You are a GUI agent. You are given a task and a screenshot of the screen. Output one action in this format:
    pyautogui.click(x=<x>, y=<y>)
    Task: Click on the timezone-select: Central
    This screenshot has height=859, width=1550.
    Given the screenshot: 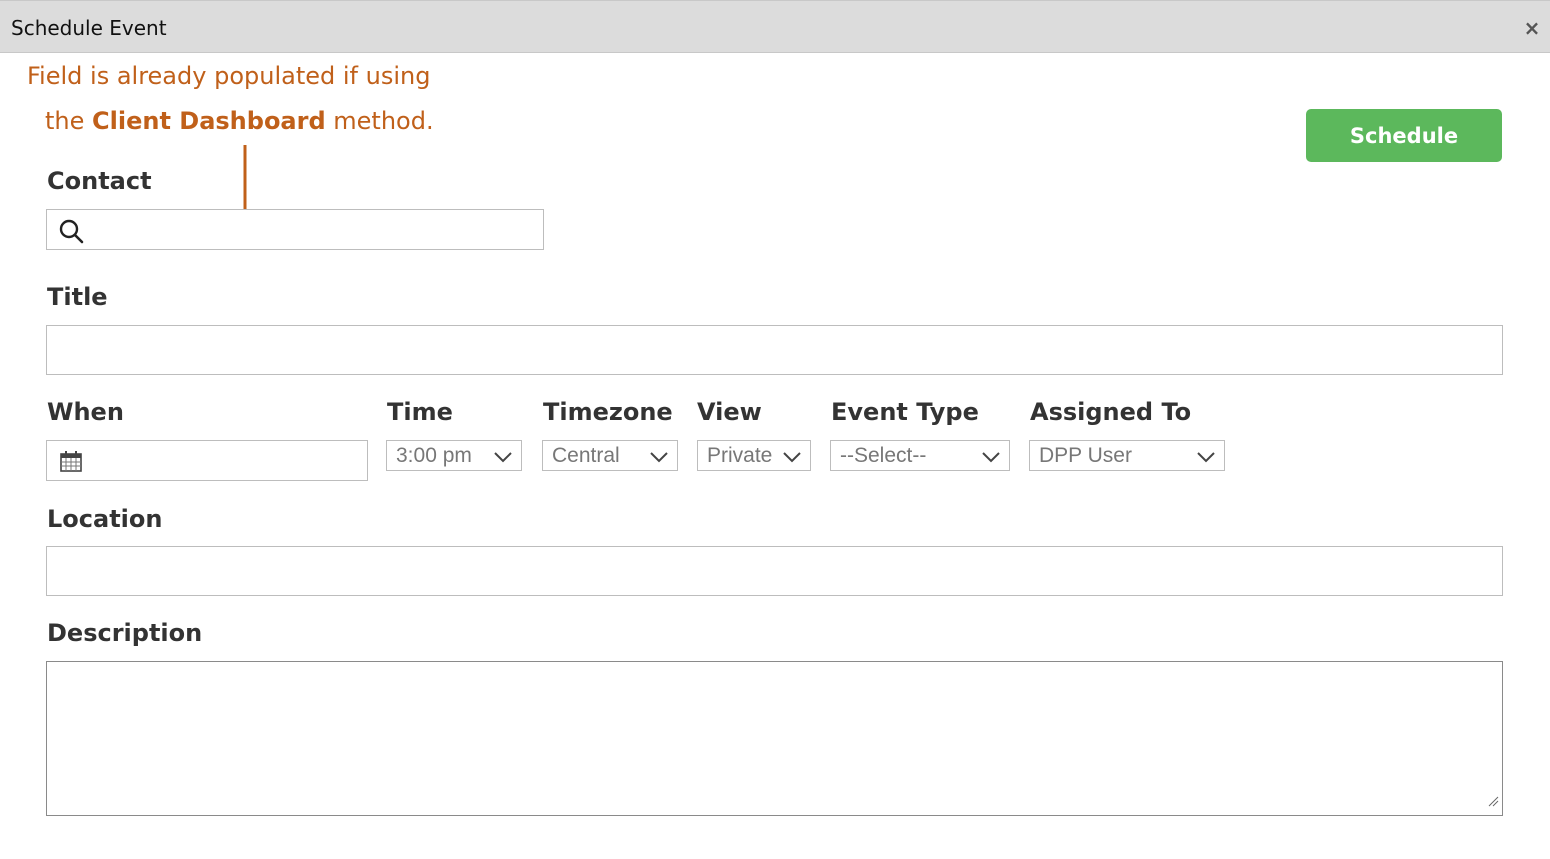 What is the action you would take?
    pyautogui.click(x=610, y=455)
    